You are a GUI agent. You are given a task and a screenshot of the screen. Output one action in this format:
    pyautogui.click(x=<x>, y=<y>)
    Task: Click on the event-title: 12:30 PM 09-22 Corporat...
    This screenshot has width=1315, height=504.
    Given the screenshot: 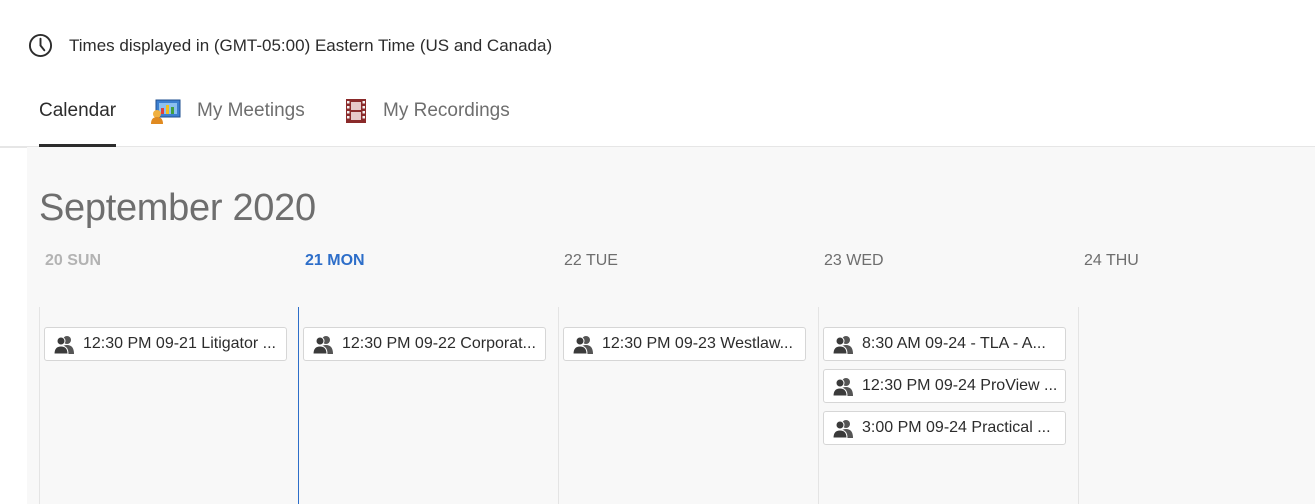 What is the action you would take?
    pyautogui.click(x=439, y=343)
    